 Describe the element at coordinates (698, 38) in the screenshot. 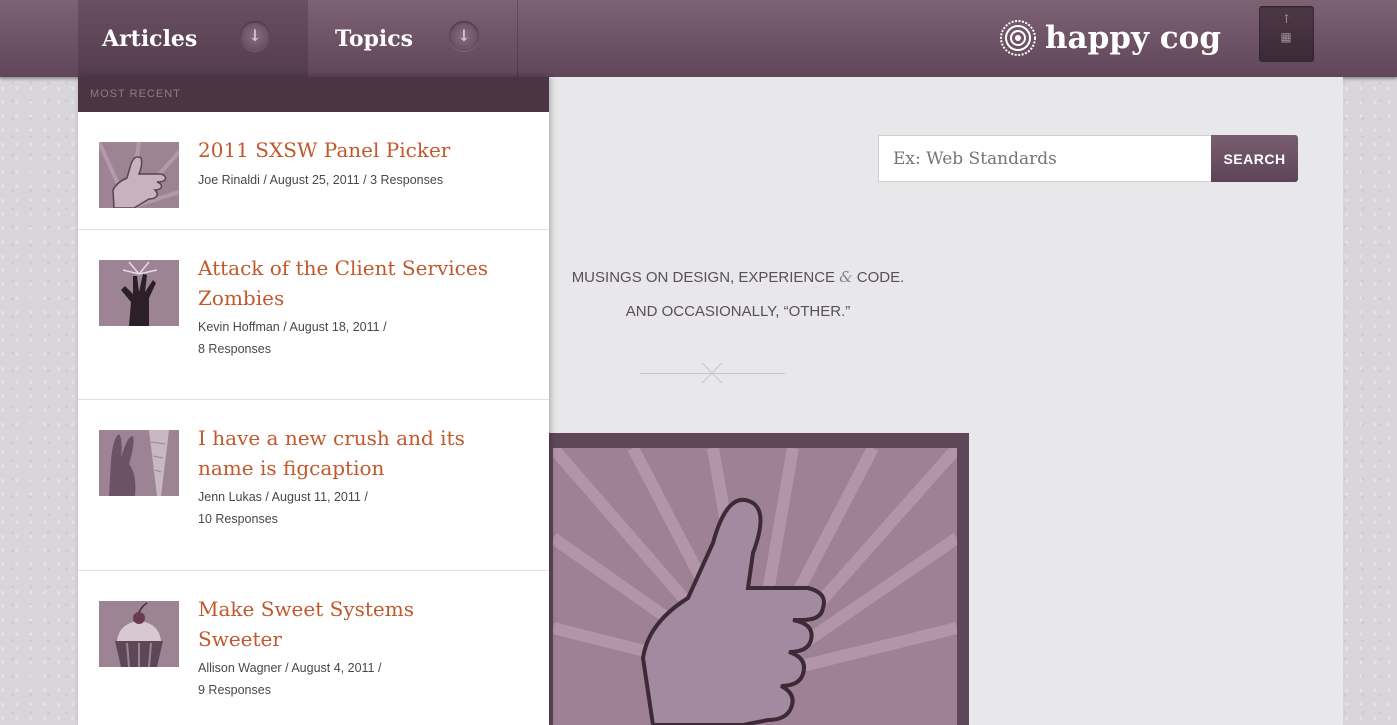

I see `top-nav-bar: Articles ↓ Topics ↓ happy cog ↑ ▦` at that location.